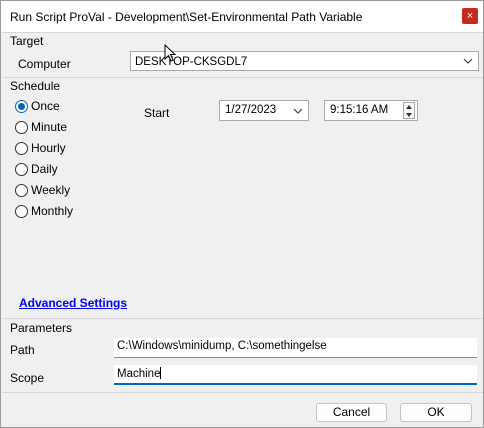 Image resolution: width=484 pixels, height=428 pixels. Describe the element at coordinates (295, 375) in the screenshot. I see `scope-input: Machine` at that location.